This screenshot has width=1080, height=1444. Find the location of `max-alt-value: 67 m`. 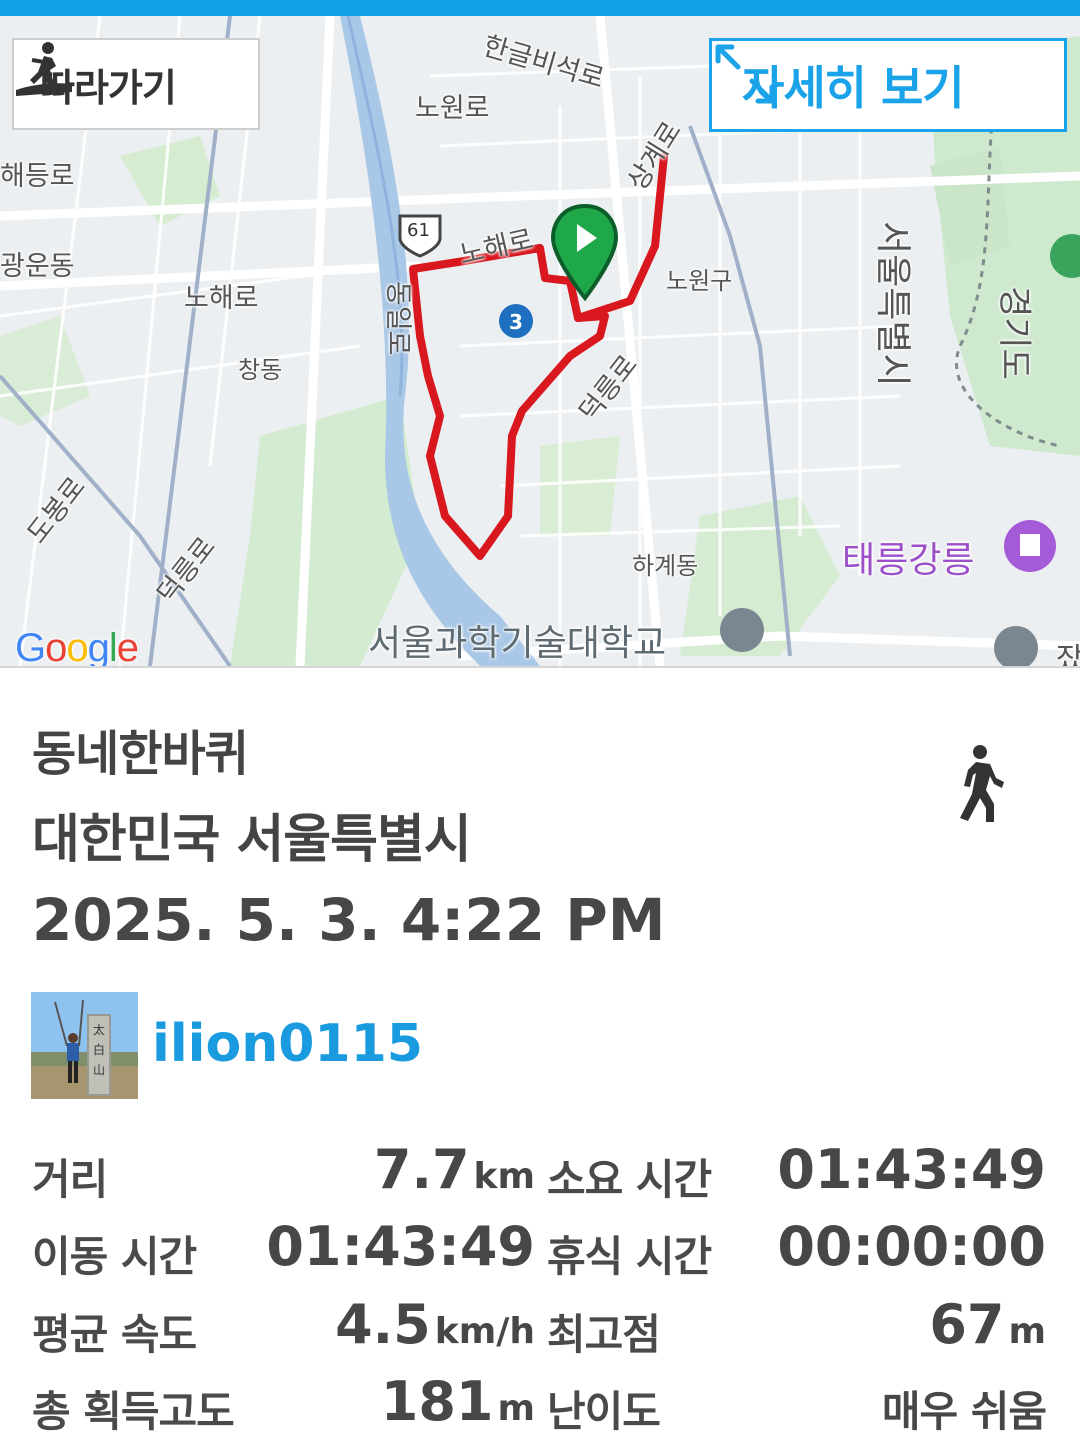

max-alt-value: 67 m is located at coordinates (987, 1324).